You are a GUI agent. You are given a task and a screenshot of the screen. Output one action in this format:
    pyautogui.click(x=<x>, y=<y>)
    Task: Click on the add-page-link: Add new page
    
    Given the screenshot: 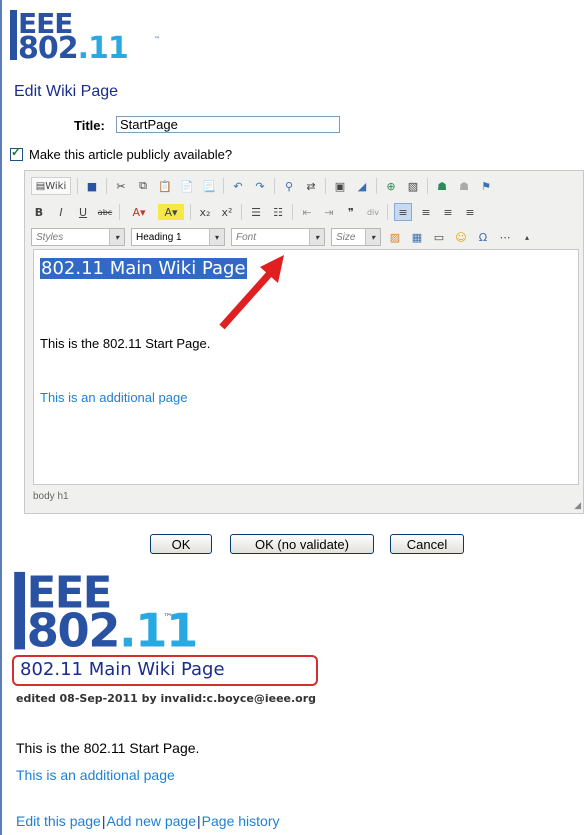 What is the action you would take?
    pyautogui.click(x=151, y=821)
    